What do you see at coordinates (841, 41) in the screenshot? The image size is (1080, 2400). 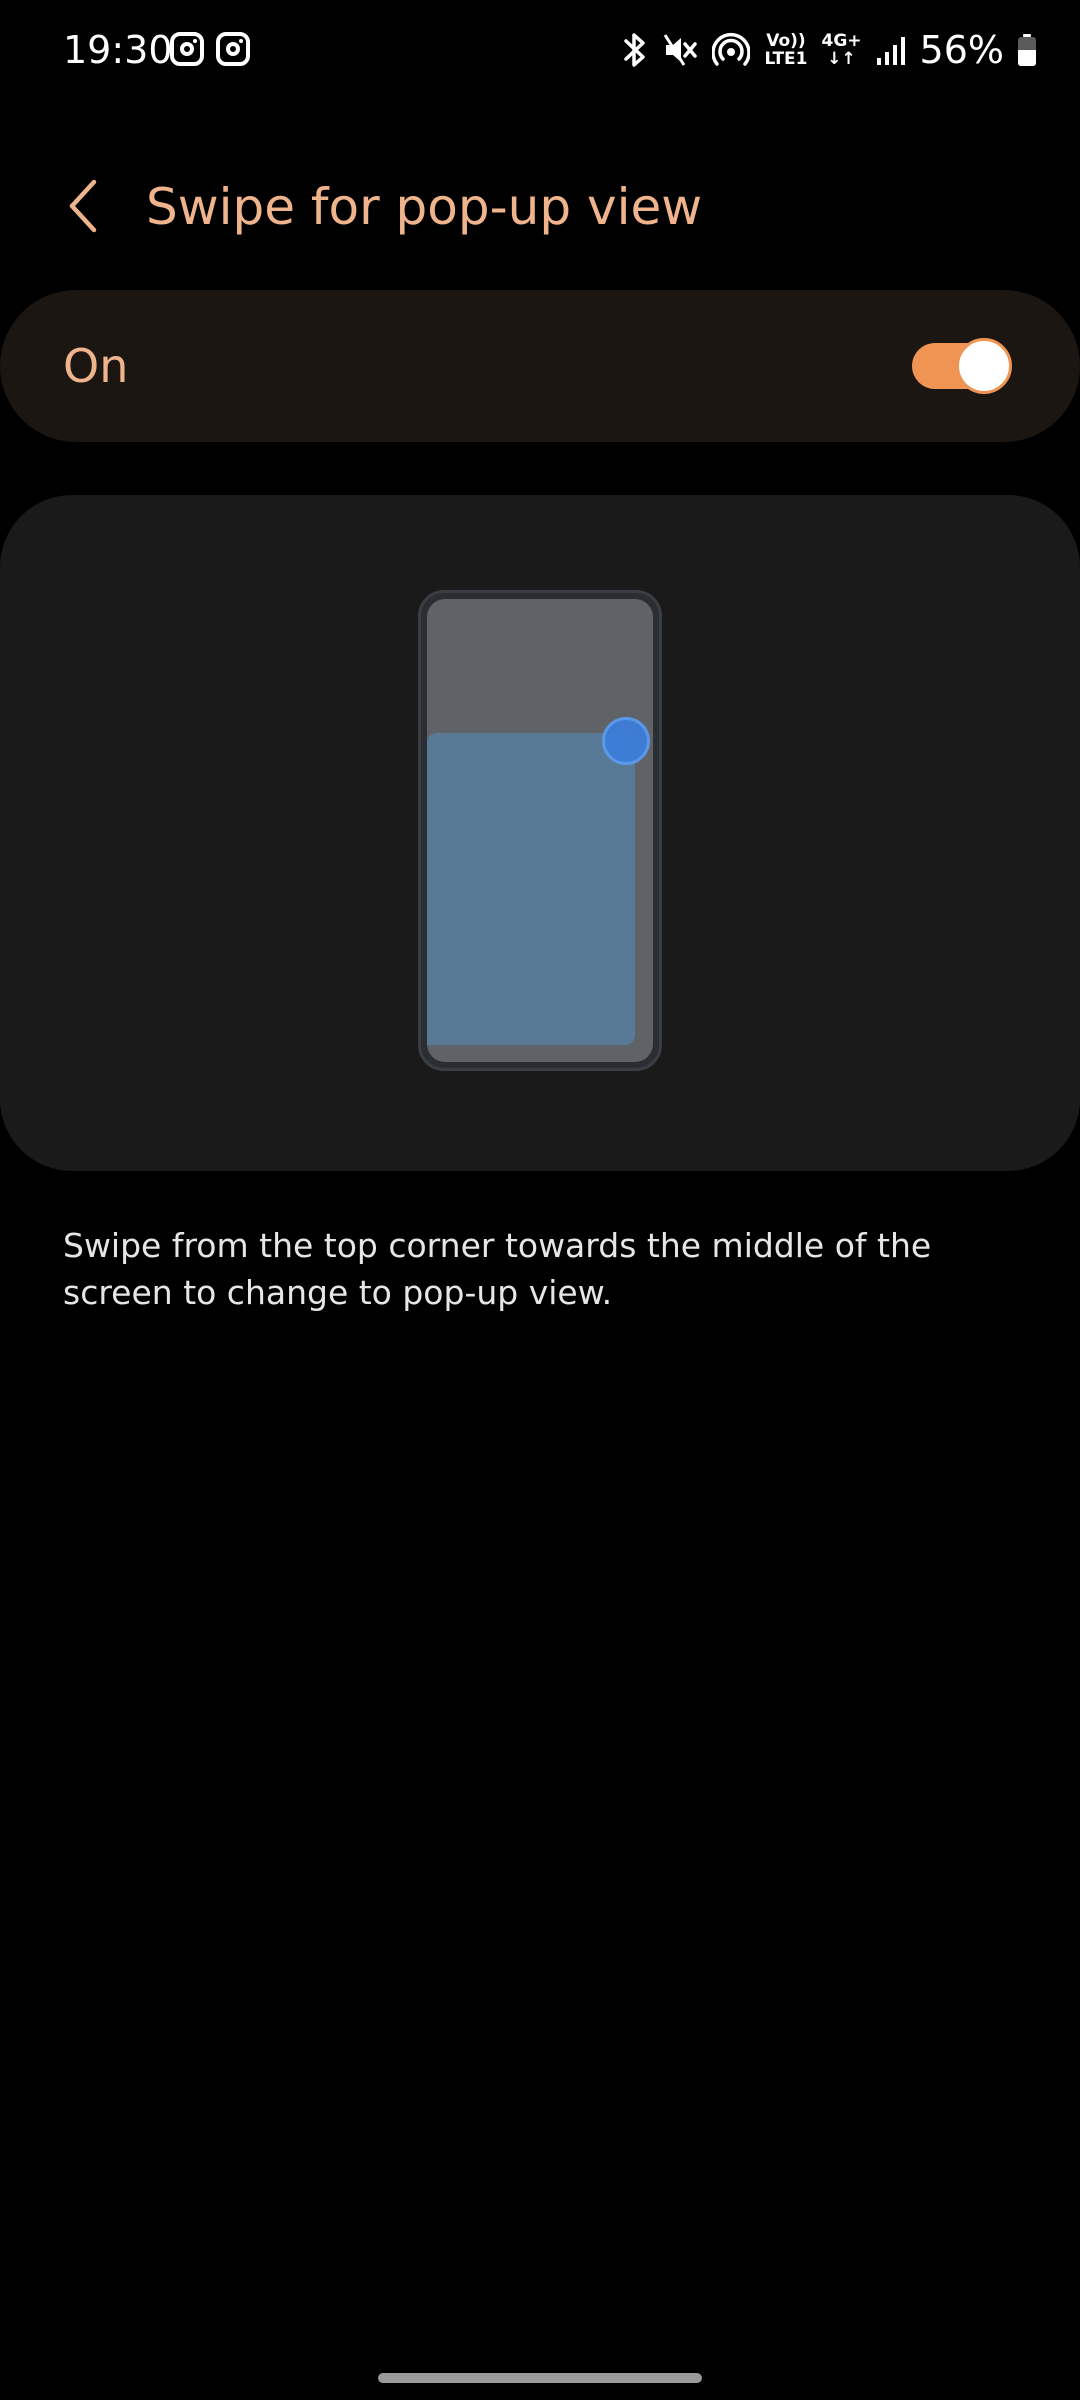 I see `data-type-text: 4G+` at bounding box center [841, 41].